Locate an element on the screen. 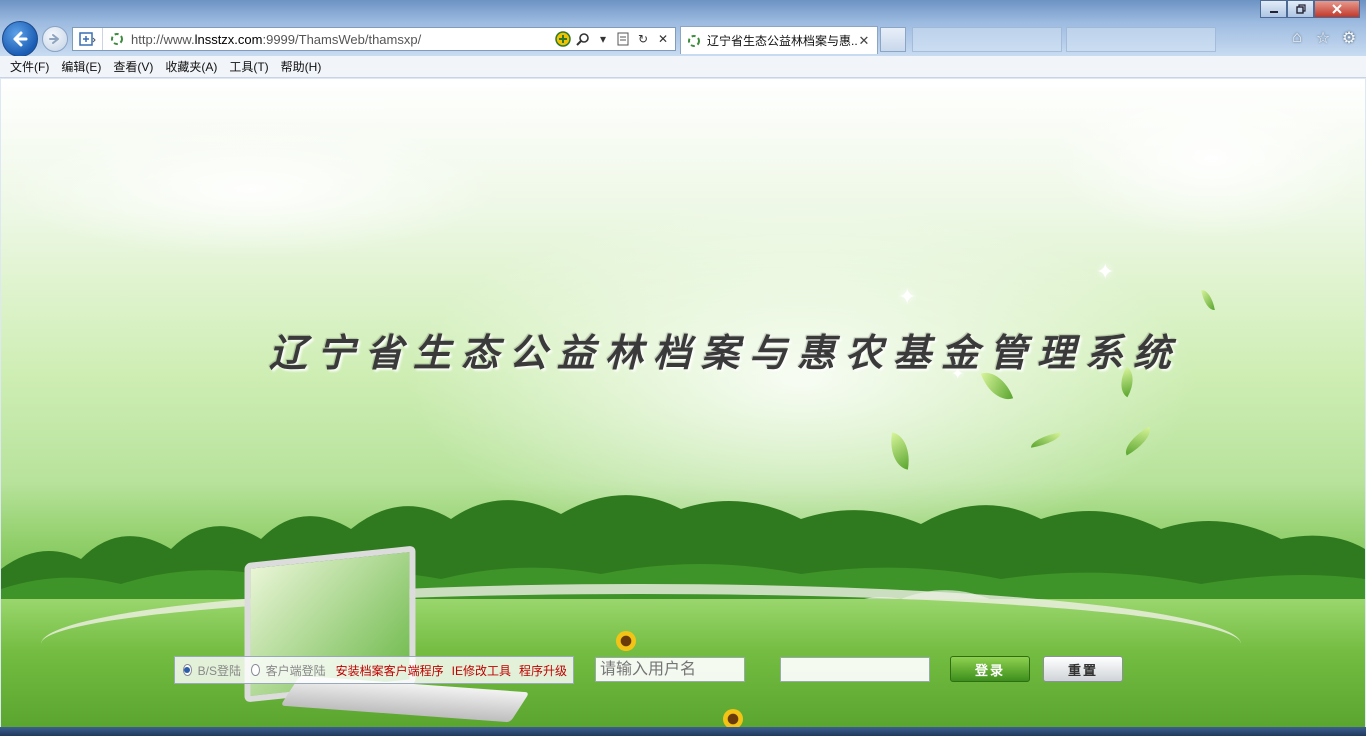  close-icon is located at coordinates (1337, 9).